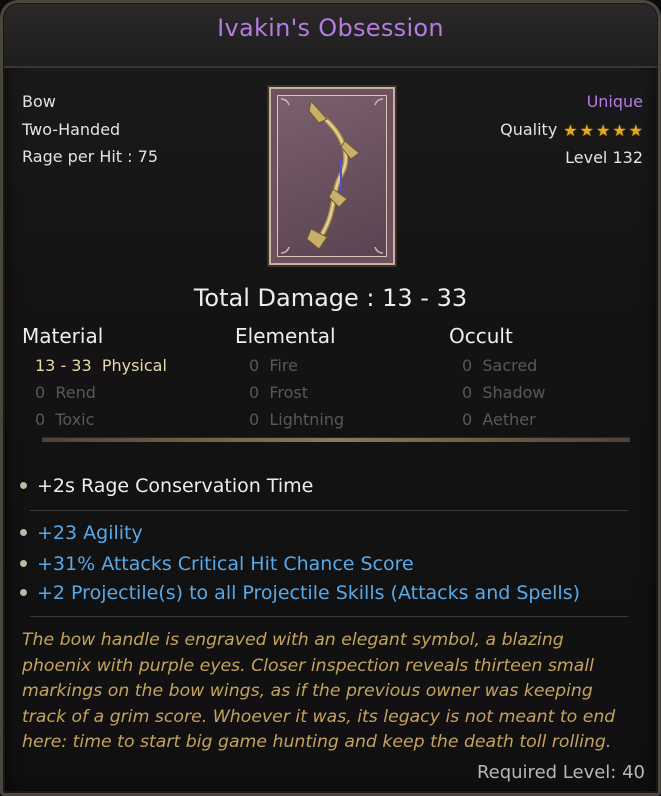  What do you see at coordinates (336, 439) in the screenshot?
I see `section-divider` at bounding box center [336, 439].